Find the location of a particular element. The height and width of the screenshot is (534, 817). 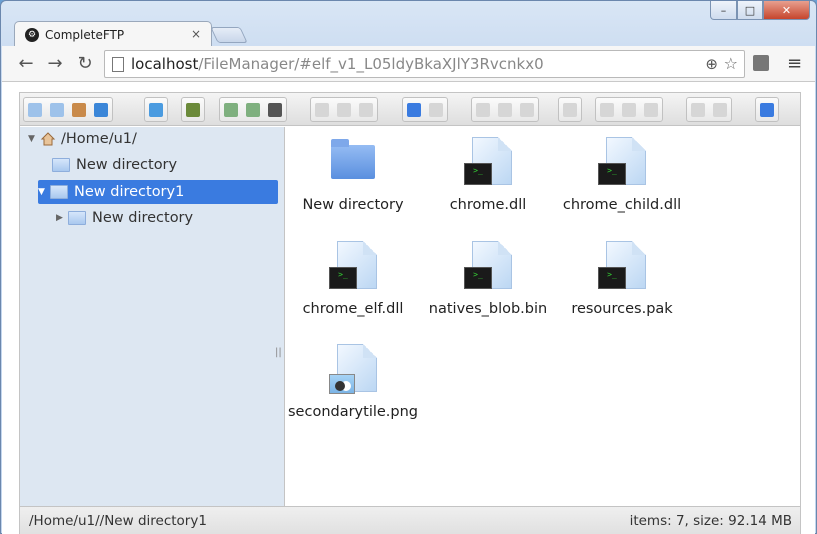

reload-group is located at coordinates (156, 109).